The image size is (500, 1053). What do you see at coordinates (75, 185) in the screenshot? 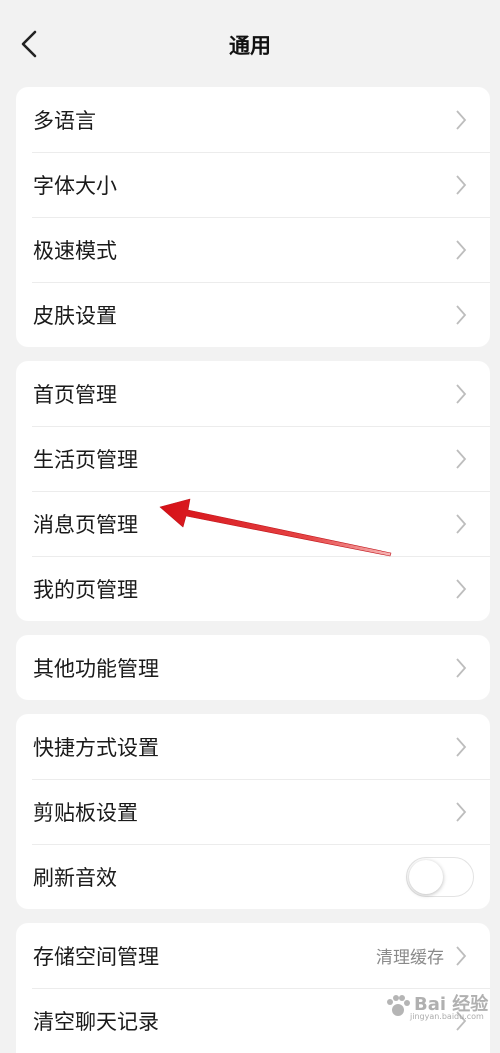
I see `setting-label: 字体大小` at bounding box center [75, 185].